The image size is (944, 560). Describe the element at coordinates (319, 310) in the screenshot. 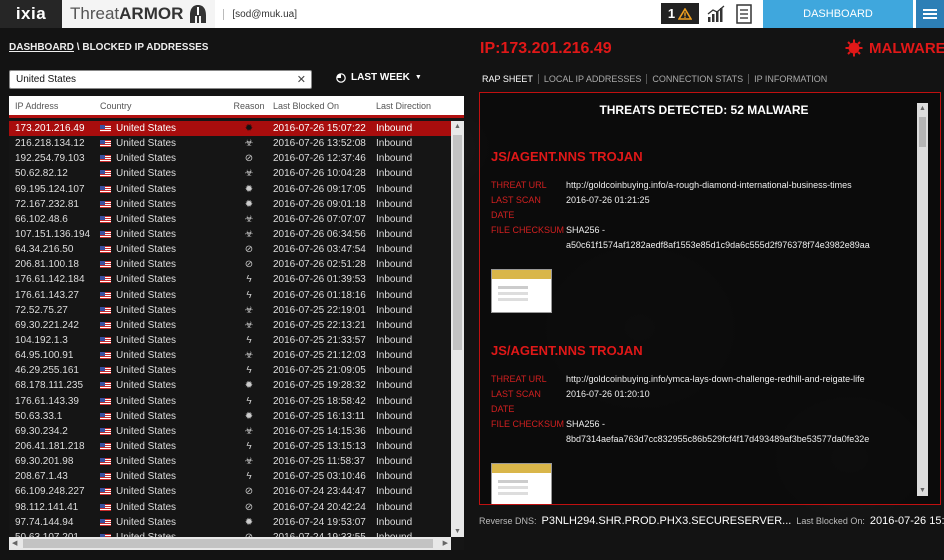

I see `last-blocked-on: 2016-07-25 22:19:01` at that location.